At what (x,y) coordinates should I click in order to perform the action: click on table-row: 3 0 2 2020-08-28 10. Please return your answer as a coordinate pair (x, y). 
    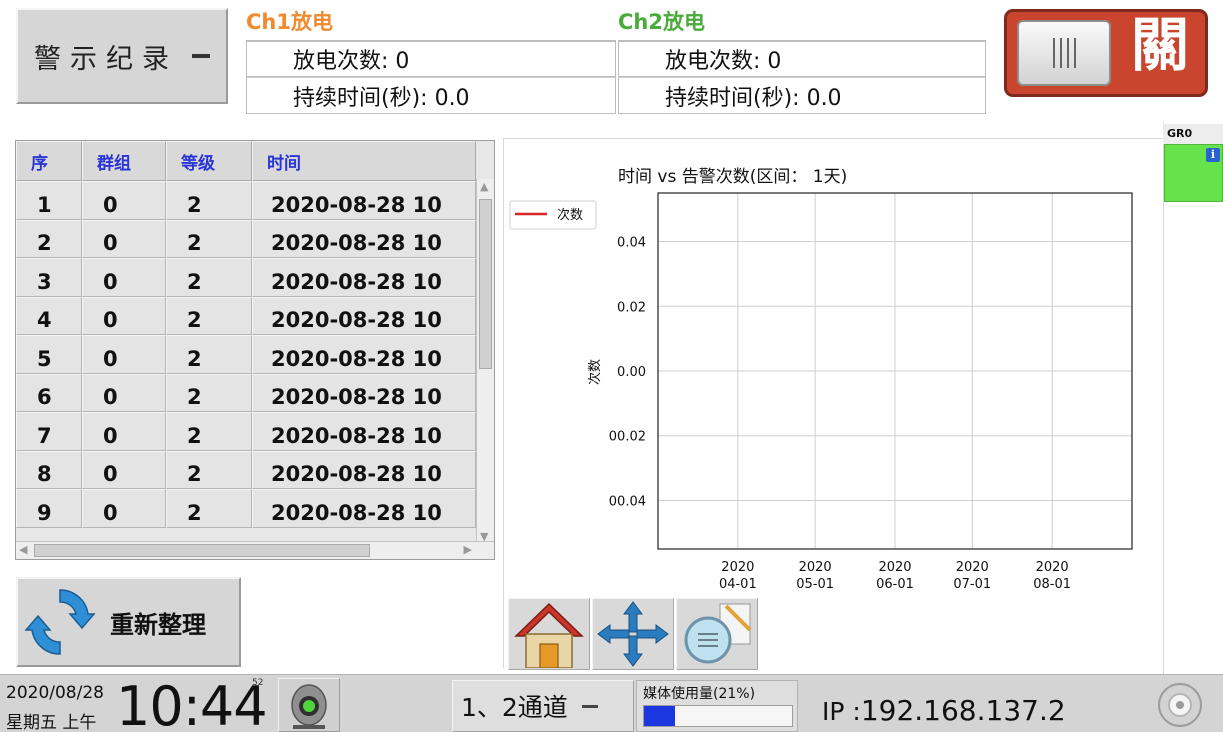
    Looking at the image, I should click on (247, 277).